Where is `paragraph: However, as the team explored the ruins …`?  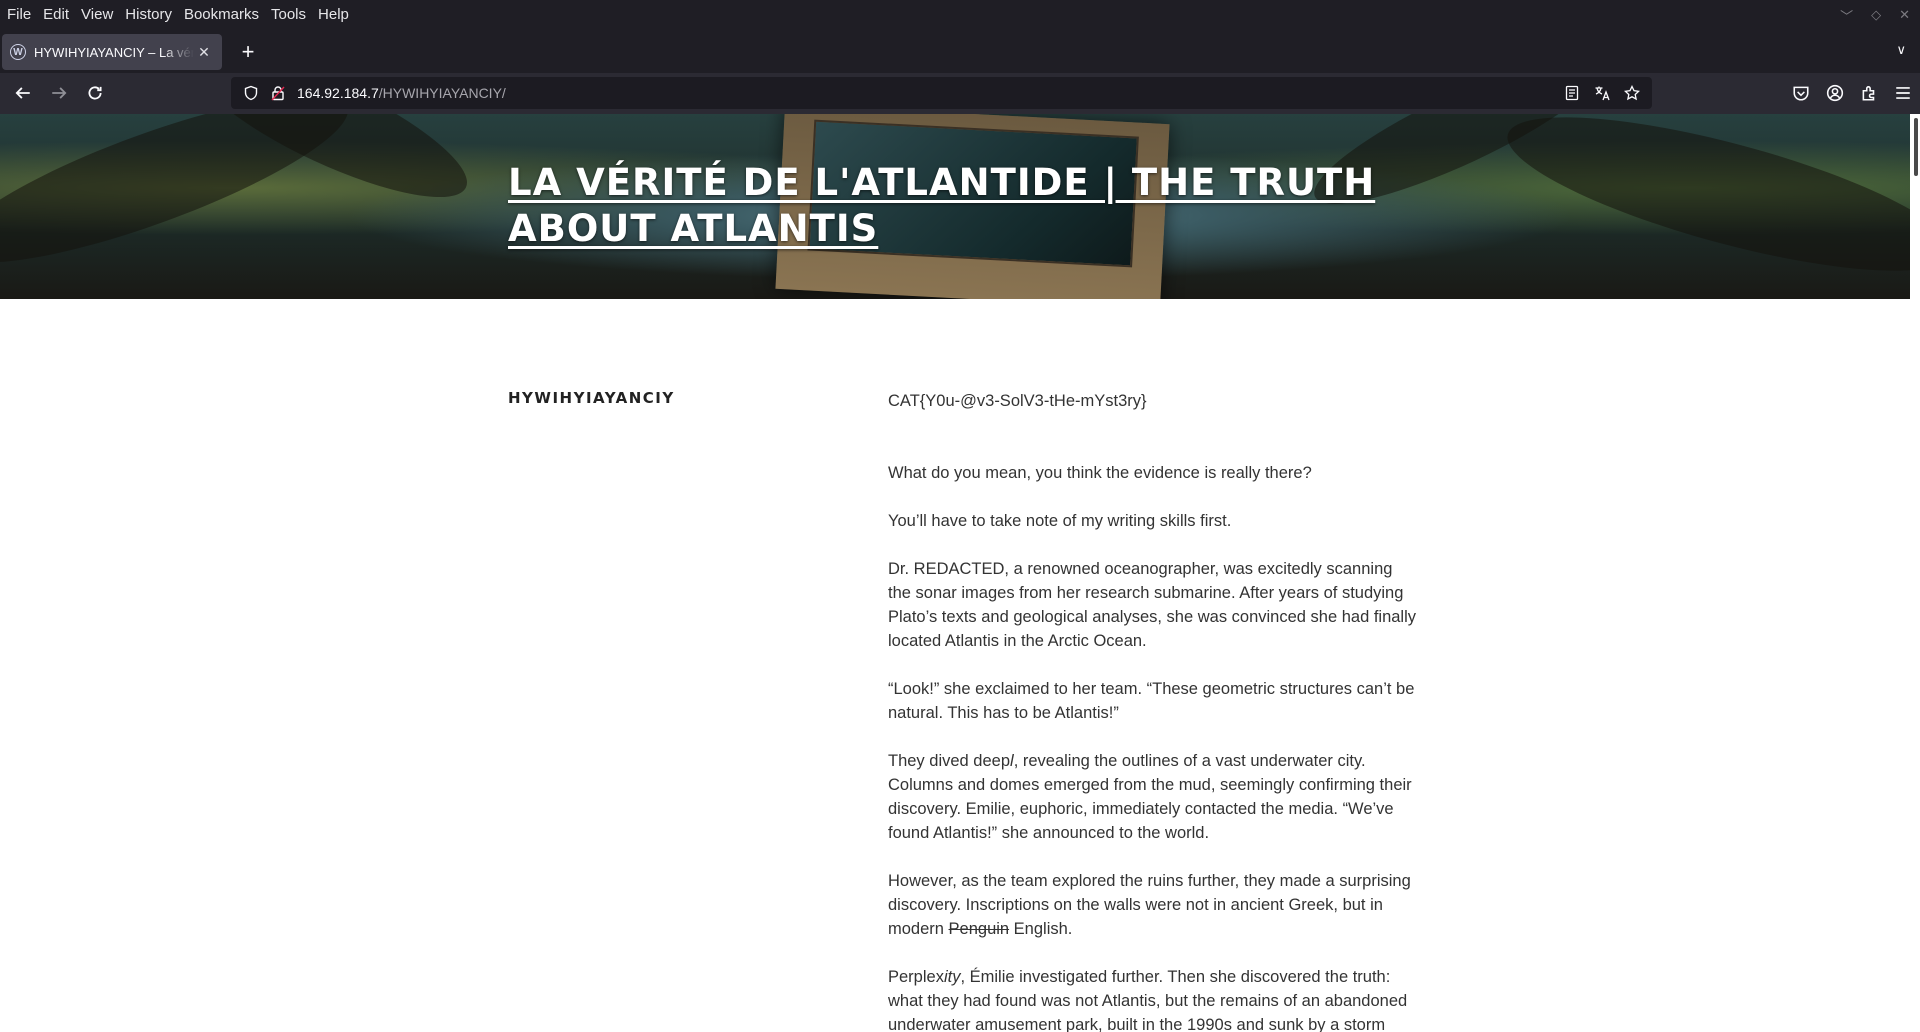 paragraph: However, as the team explored the ruins … is located at coordinates (1153, 905).